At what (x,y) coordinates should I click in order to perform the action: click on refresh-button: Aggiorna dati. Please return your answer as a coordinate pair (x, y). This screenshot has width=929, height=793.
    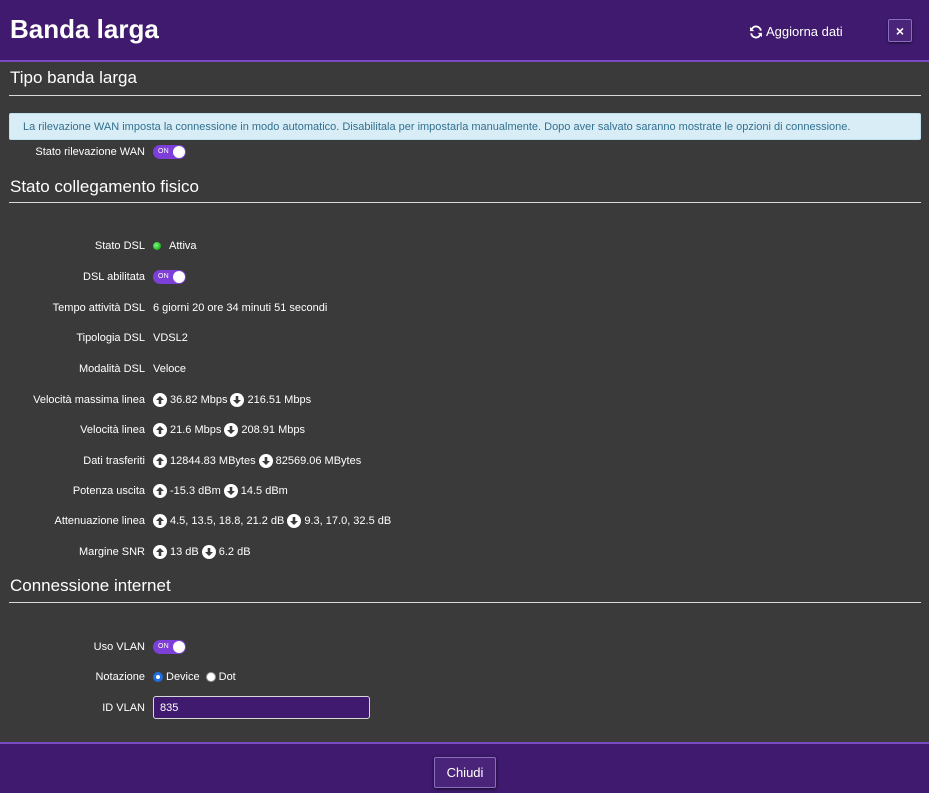
    Looking at the image, I should click on (796, 31).